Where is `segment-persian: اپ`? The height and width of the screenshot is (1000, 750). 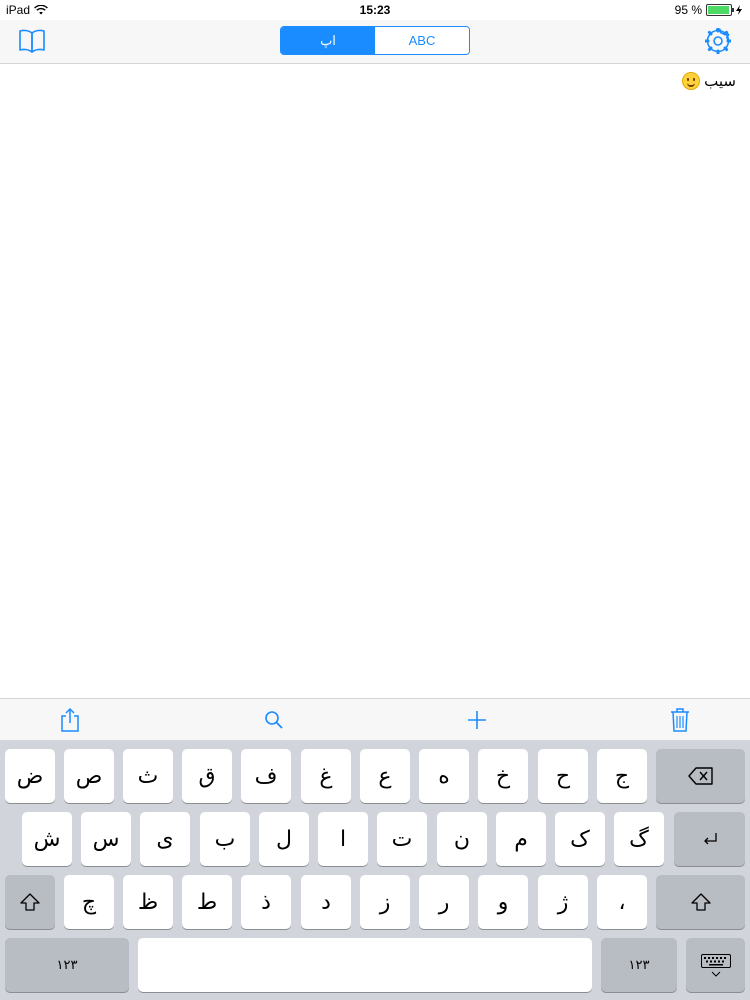 segment-persian: اپ is located at coordinates (328, 40).